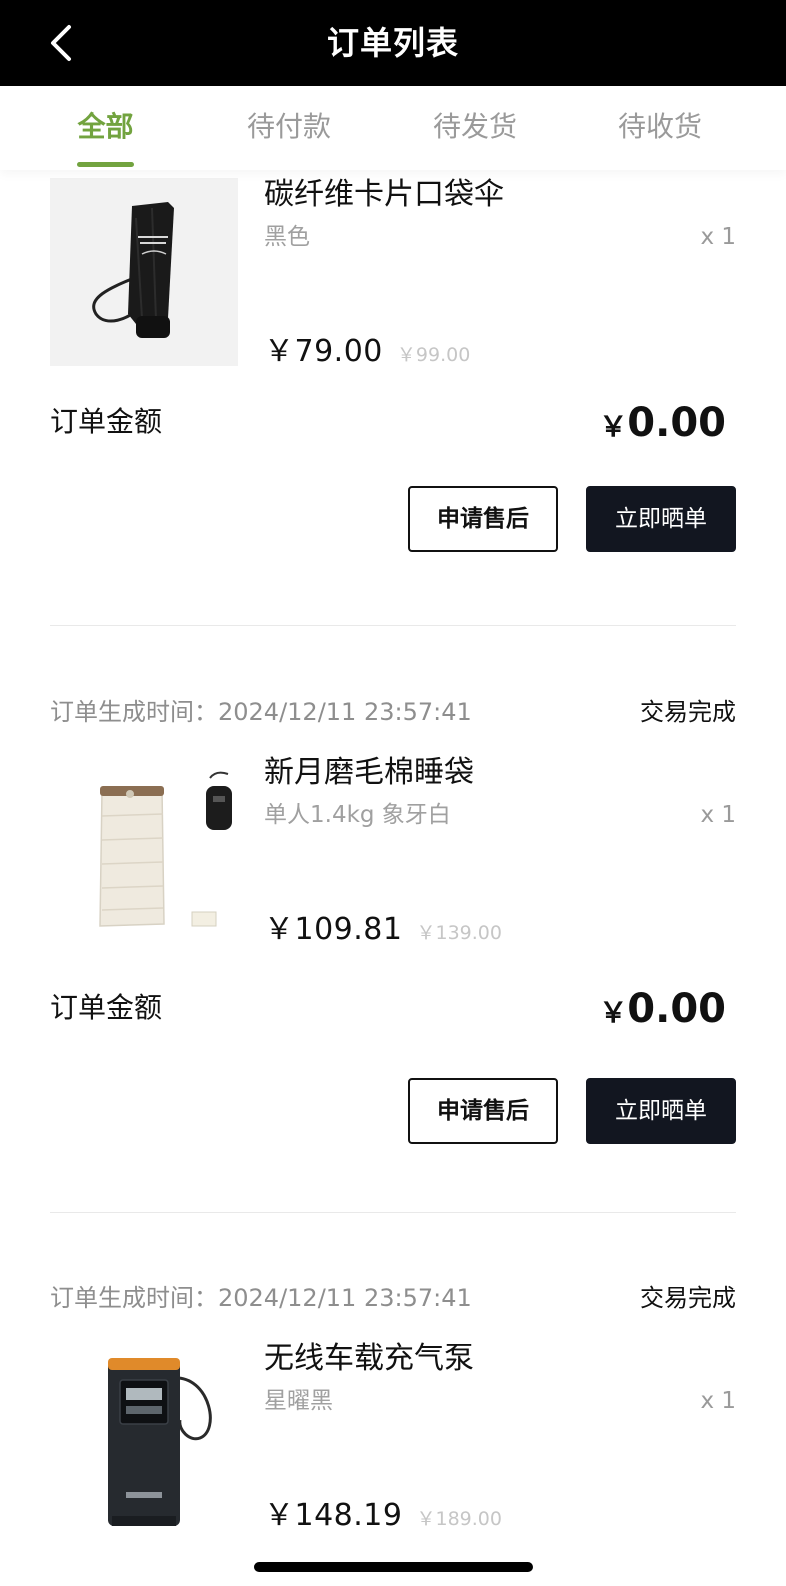  Describe the element at coordinates (357, 815) in the screenshot. I see `product-spec: 单人1.4kg 象牙白` at that location.